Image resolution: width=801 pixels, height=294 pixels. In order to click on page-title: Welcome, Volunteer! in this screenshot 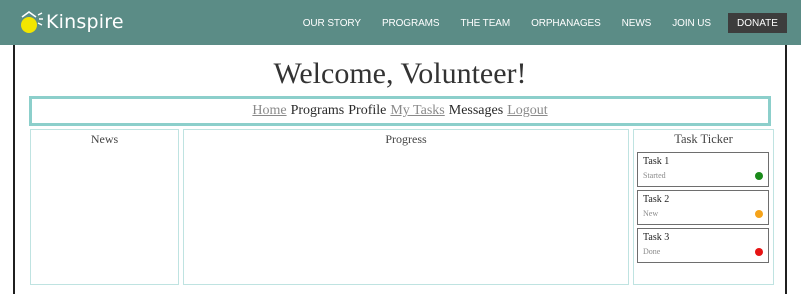, I will do `click(400, 73)`.